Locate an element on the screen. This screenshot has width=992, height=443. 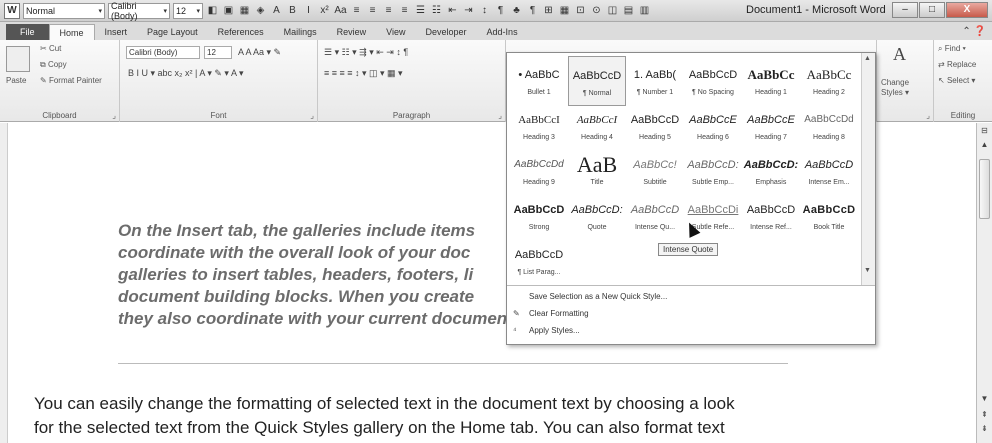
toolbar-icon: ⊞ is located at coordinates (548, 10).